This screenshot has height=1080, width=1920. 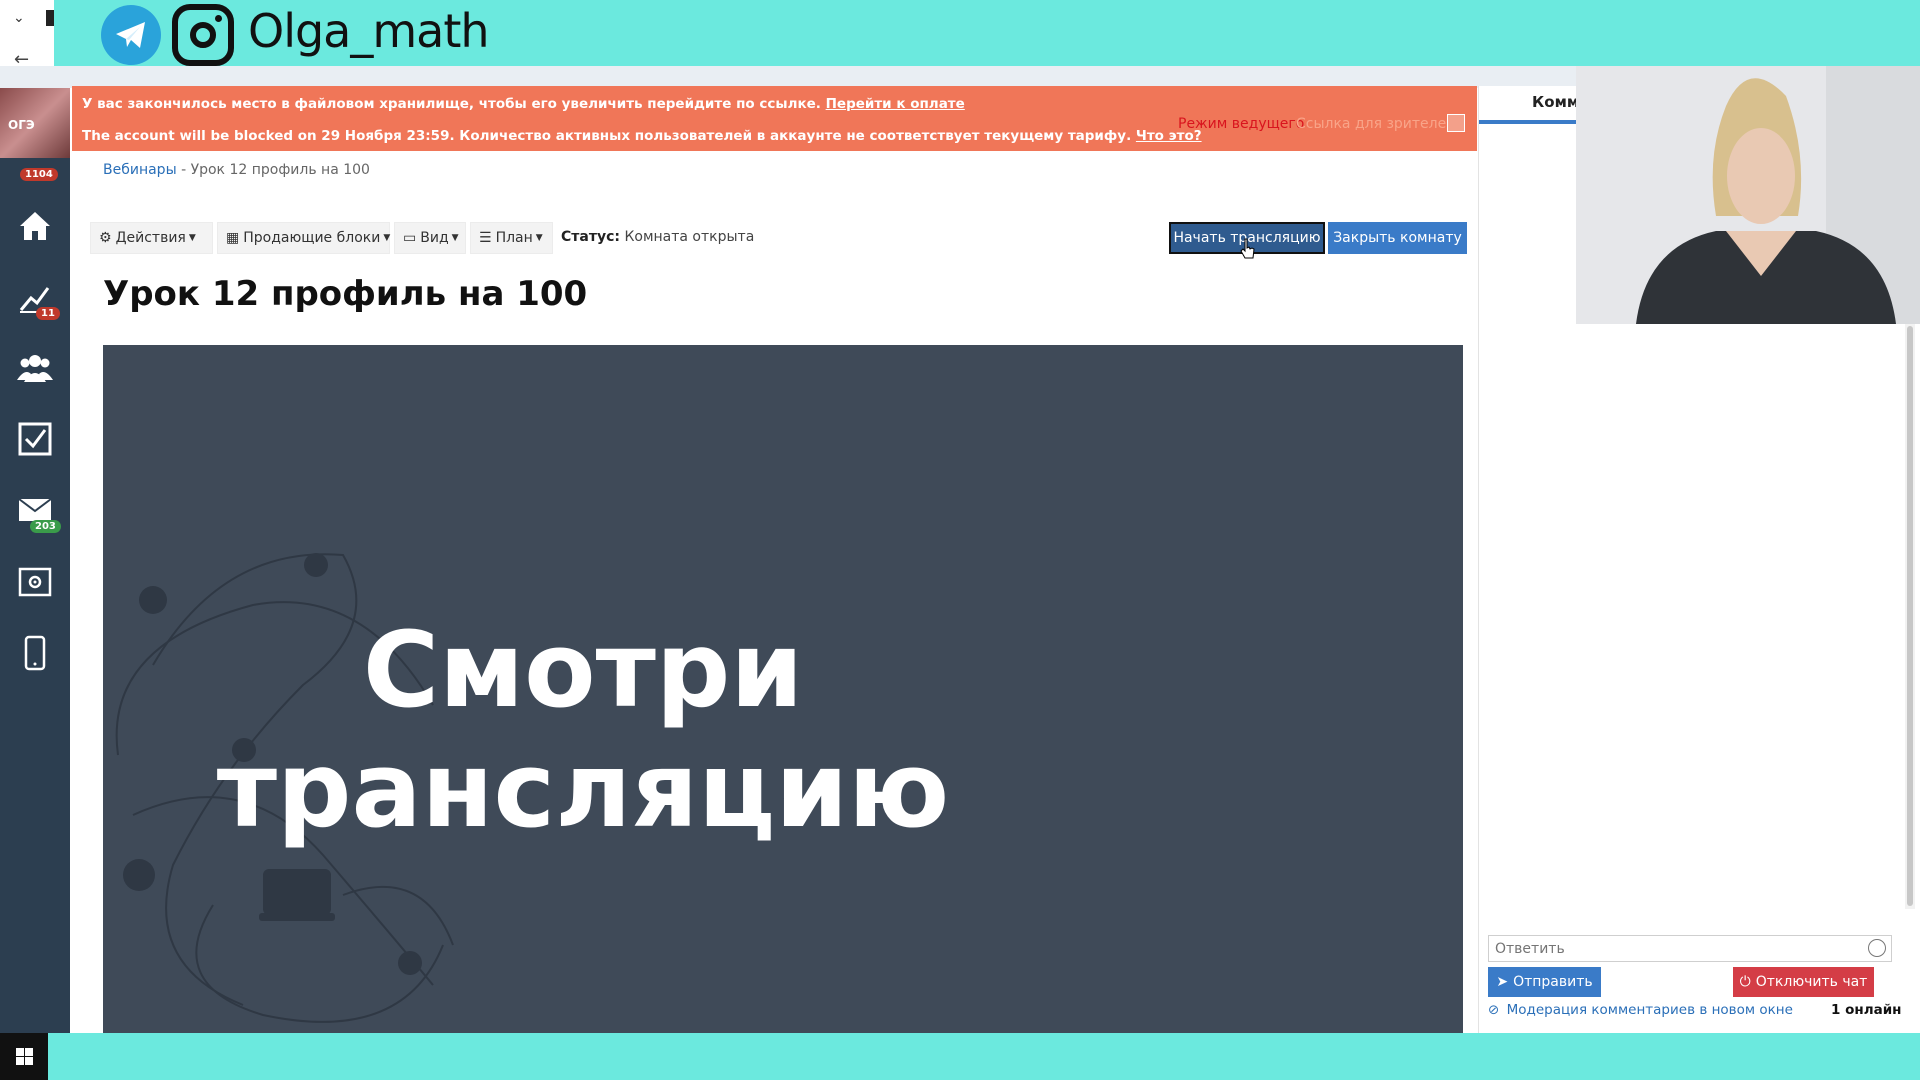 I want to click on send-button: ➤ Отправить, so click(x=1544, y=982).